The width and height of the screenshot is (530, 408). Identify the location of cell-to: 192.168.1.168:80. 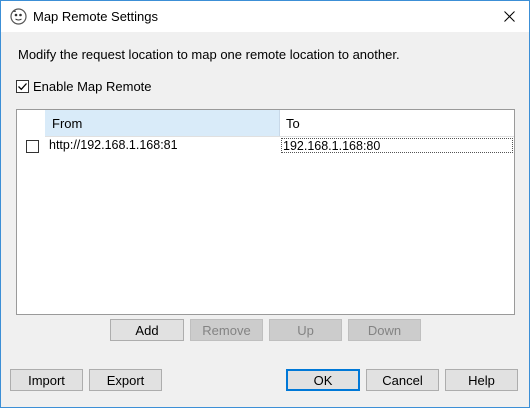
(397, 145).